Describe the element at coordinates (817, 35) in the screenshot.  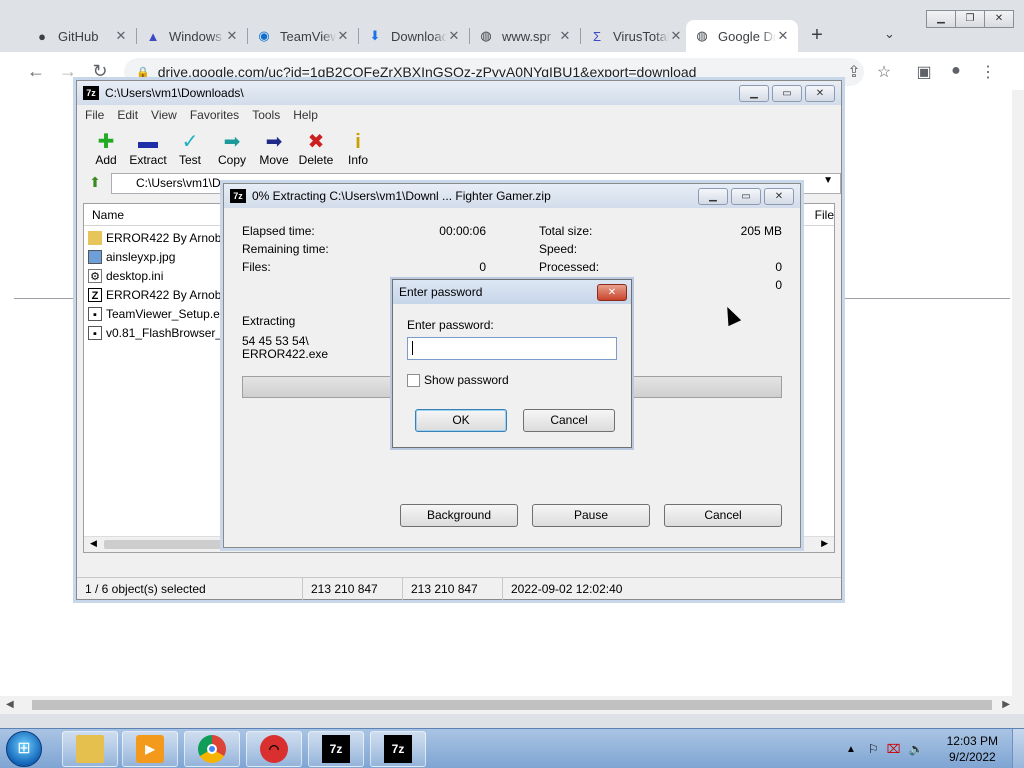
I see `new-tab-button: +` at that location.